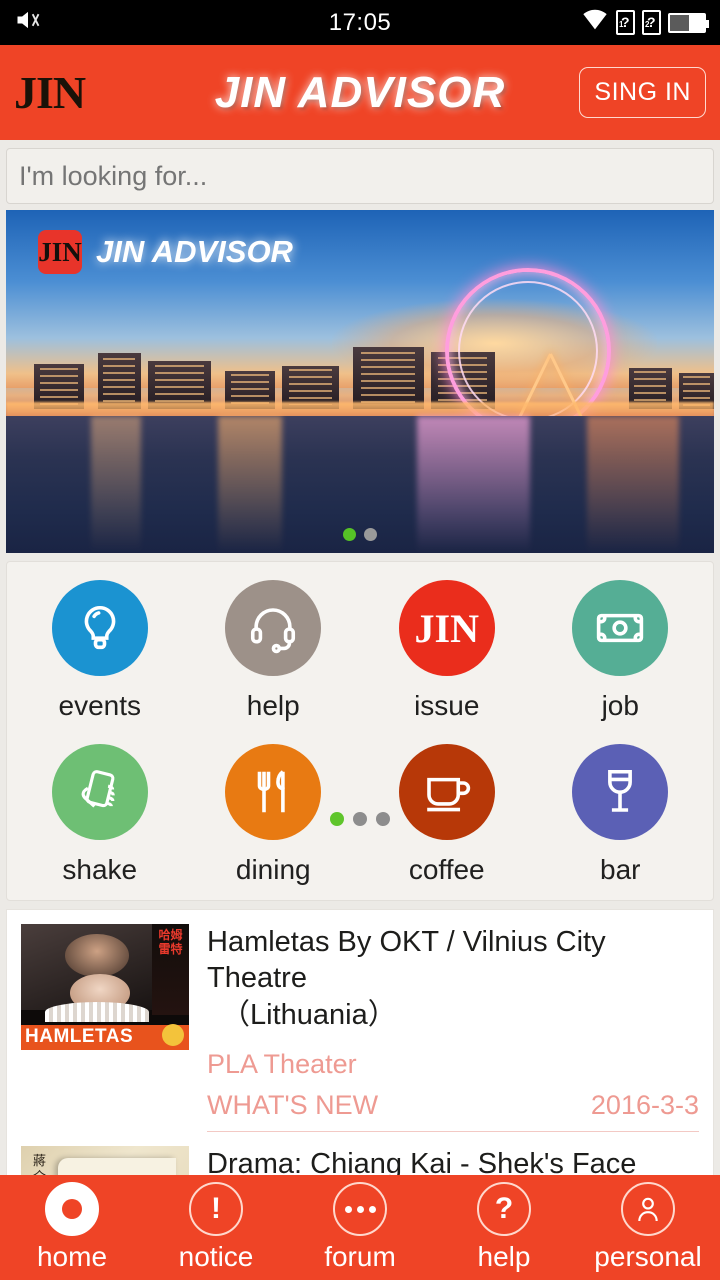 This screenshot has height=1280, width=720. I want to click on status-badge: WHAT'S NEW, so click(293, 1104).